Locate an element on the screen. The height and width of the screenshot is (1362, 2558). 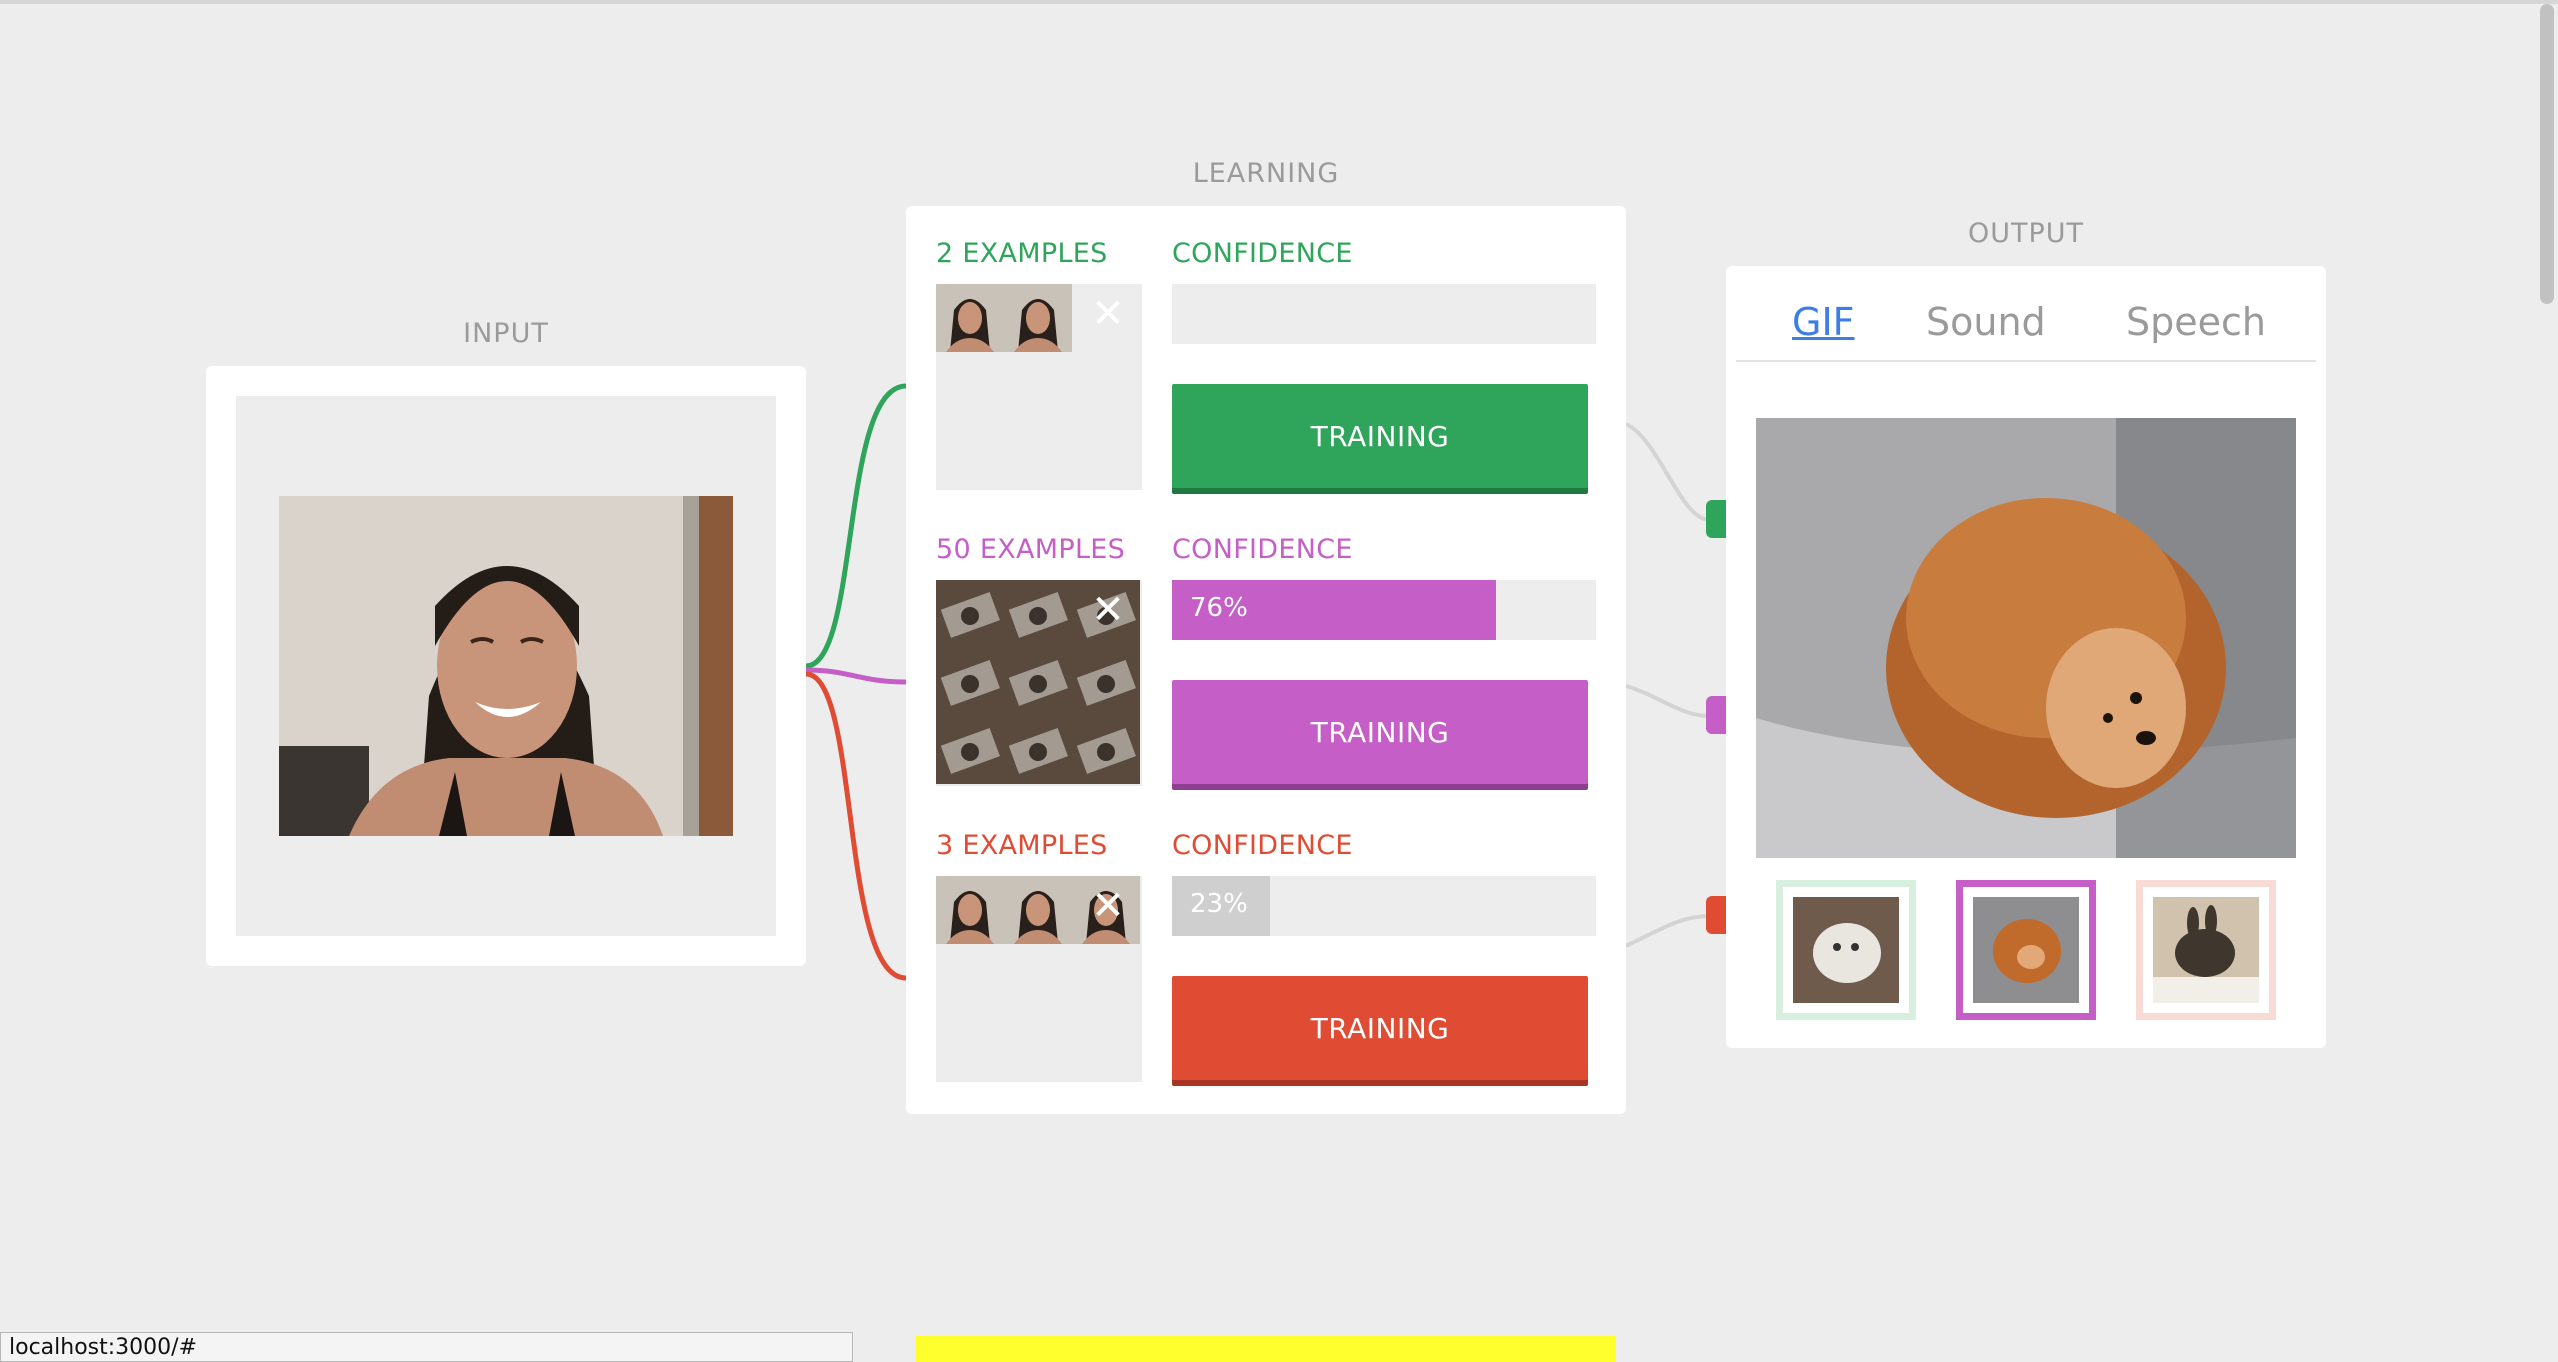
webcam-frame is located at coordinates (506, 666).